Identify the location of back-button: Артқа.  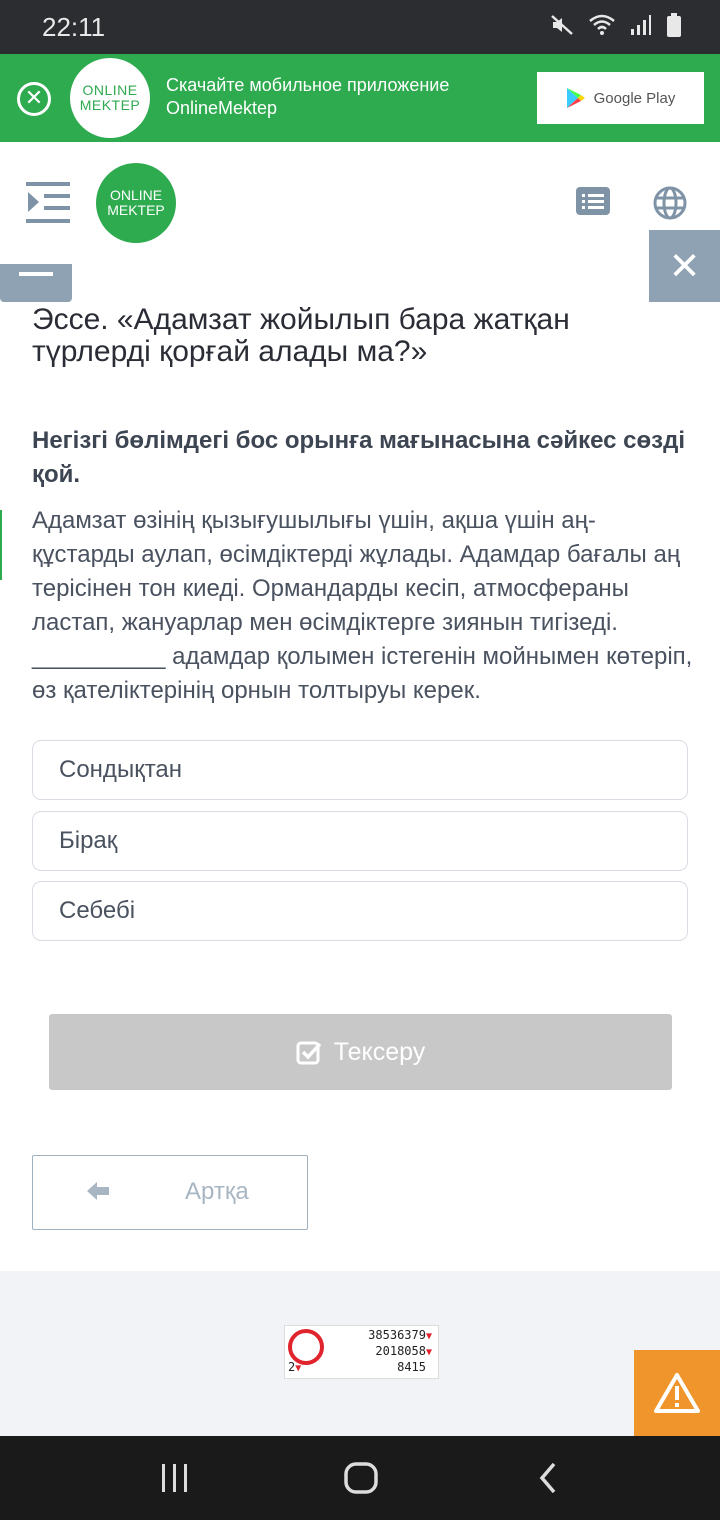
(170, 1192).